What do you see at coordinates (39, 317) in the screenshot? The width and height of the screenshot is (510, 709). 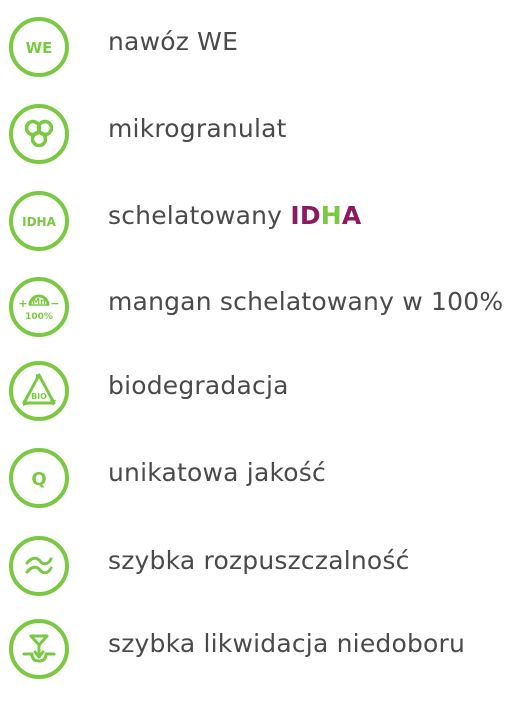 I see `manganese-icon-percent: 100%` at bounding box center [39, 317].